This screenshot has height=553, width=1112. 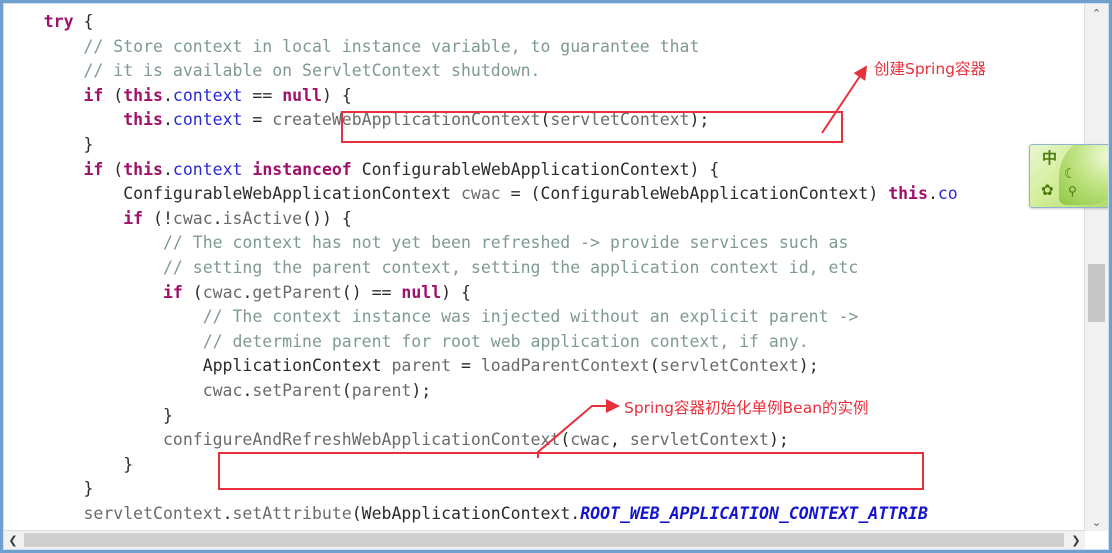 What do you see at coordinates (1096, 293) in the screenshot?
I see `vertical-scroll-thumb` at bounding box center [1096, 293].